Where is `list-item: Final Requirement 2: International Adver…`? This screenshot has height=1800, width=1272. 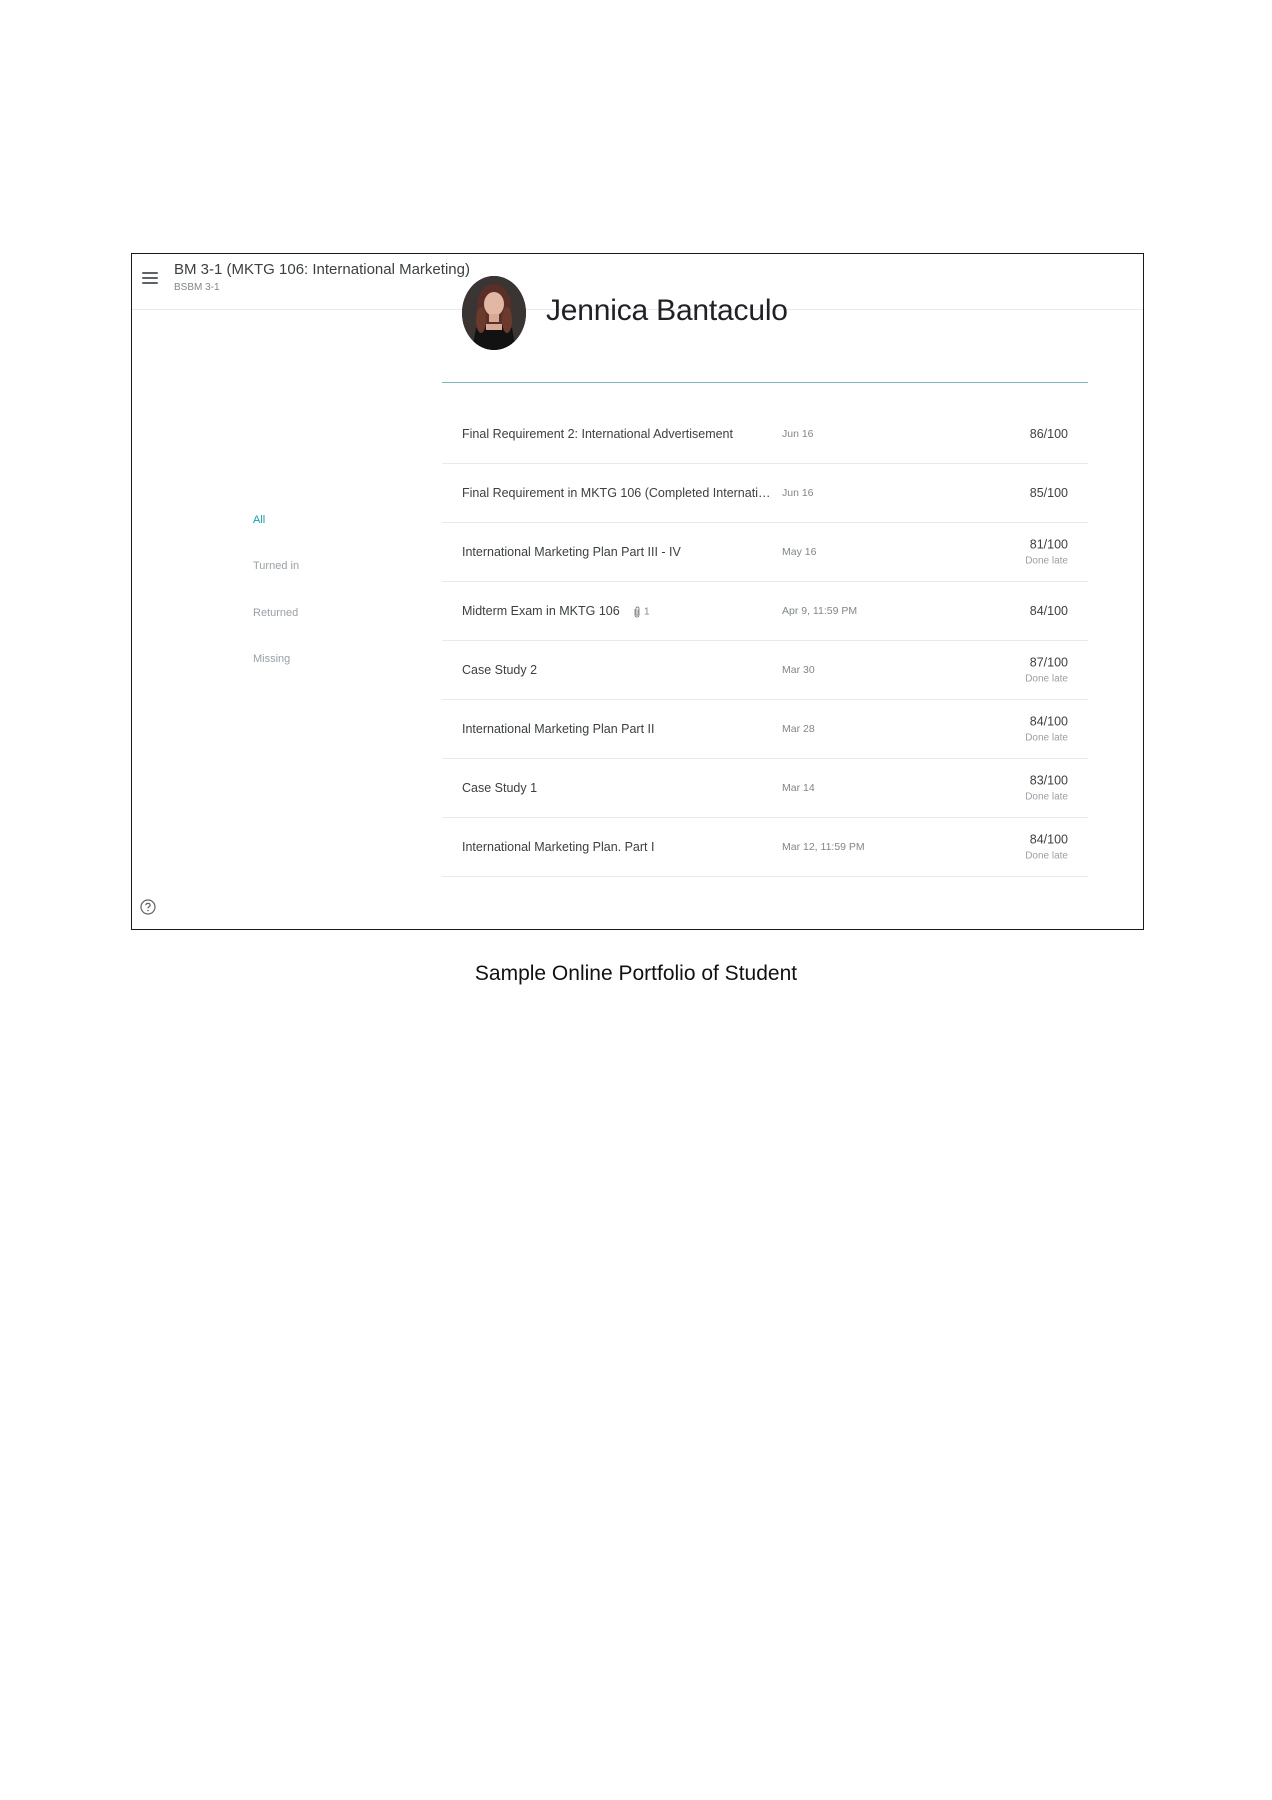
list-item: Final Requirement 2: International Adver… is located at coordinates (765, 434).